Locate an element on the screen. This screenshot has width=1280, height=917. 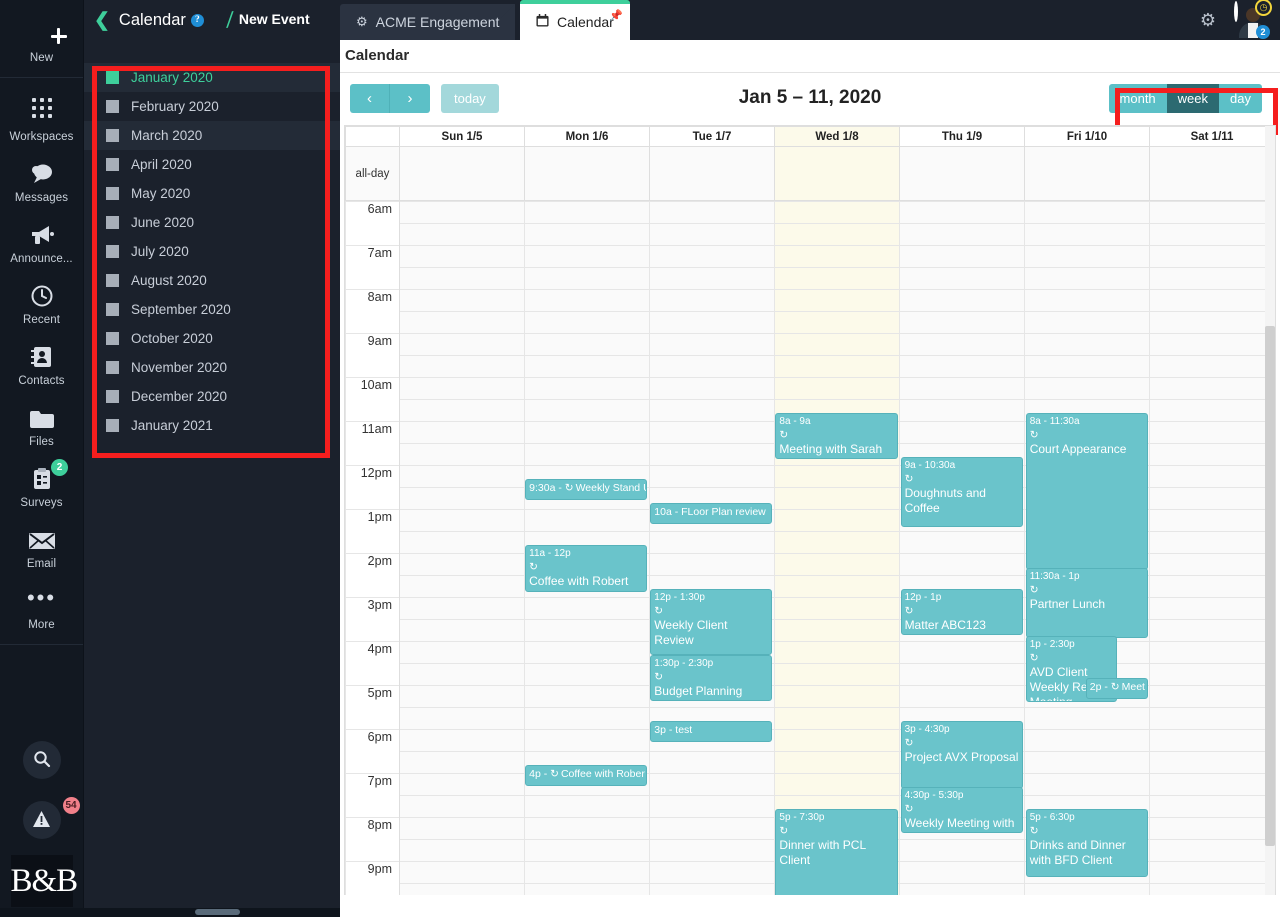
rail-item-email: Email is located at coordinates (41, 546).